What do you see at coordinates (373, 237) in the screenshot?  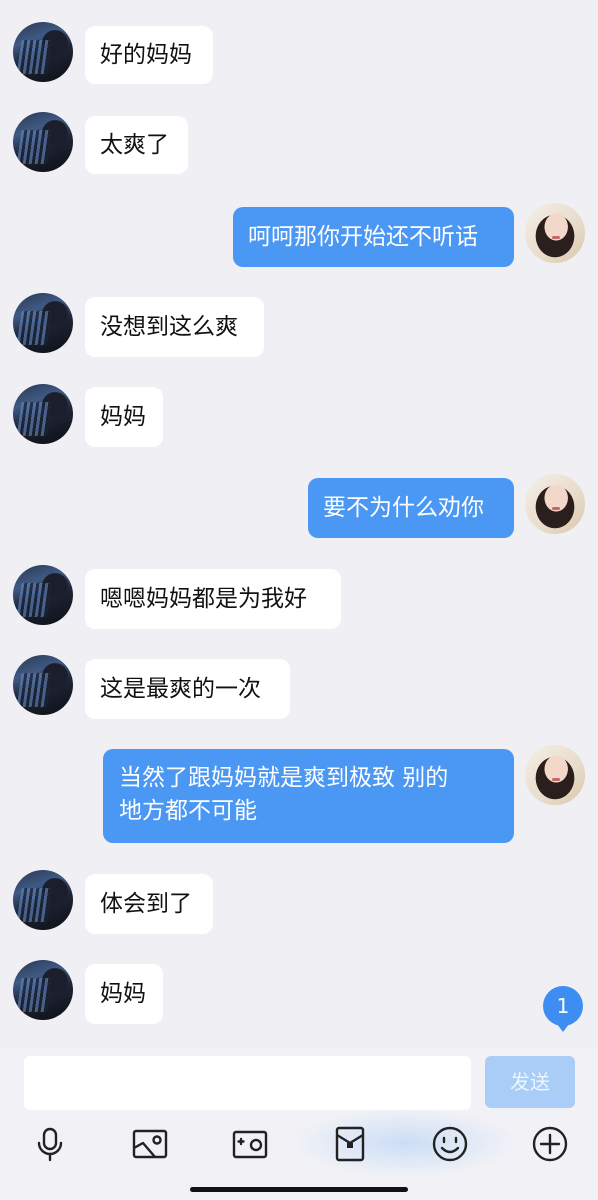 I see `outgoing-message-bubble: 呵呵那你开始还不听话` at bounding box center [373, 237].